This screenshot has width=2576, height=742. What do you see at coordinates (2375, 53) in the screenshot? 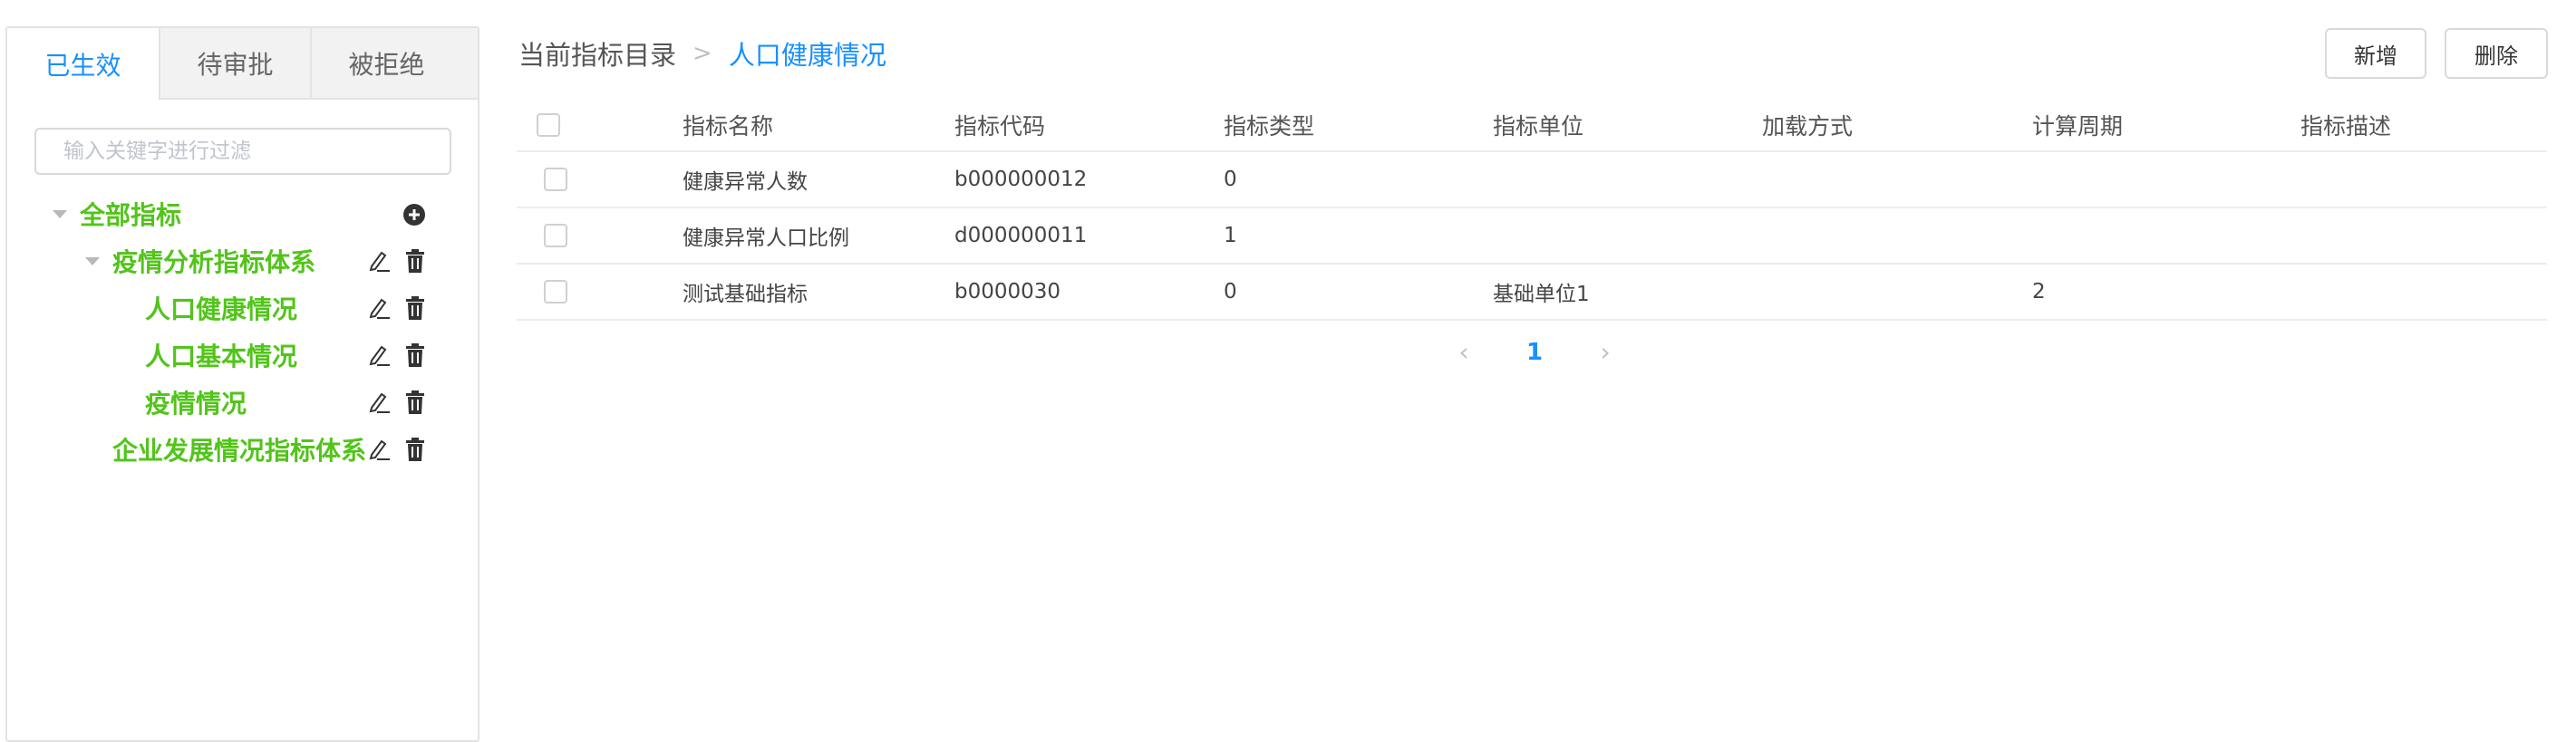
I see `add-button: 新增` at bounding box center [2375, 53].